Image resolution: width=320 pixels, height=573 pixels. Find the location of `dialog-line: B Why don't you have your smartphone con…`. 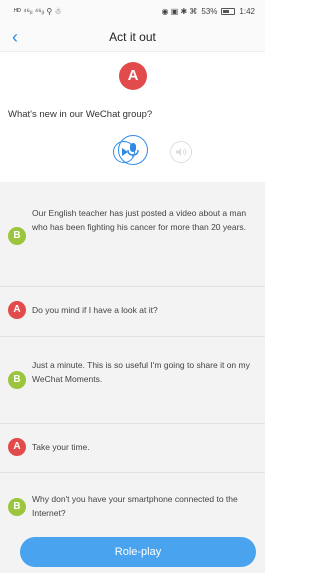

dialog-line: B Why don't you have your smartphone con… is located at coordinates (132, 506).